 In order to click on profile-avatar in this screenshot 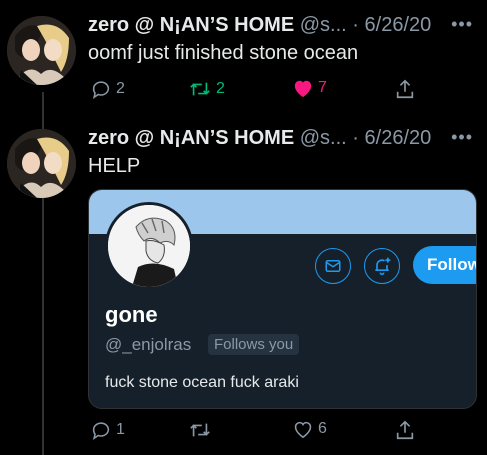, I will do `click(149, 246)`.